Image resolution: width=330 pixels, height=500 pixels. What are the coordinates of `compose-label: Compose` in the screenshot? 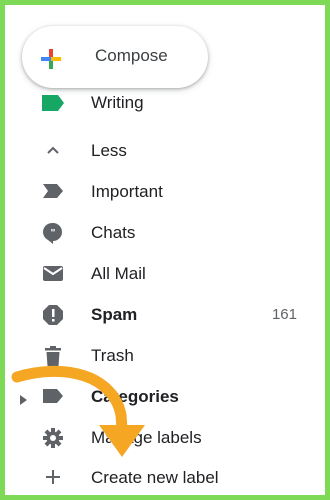 It's located at (131, 55).